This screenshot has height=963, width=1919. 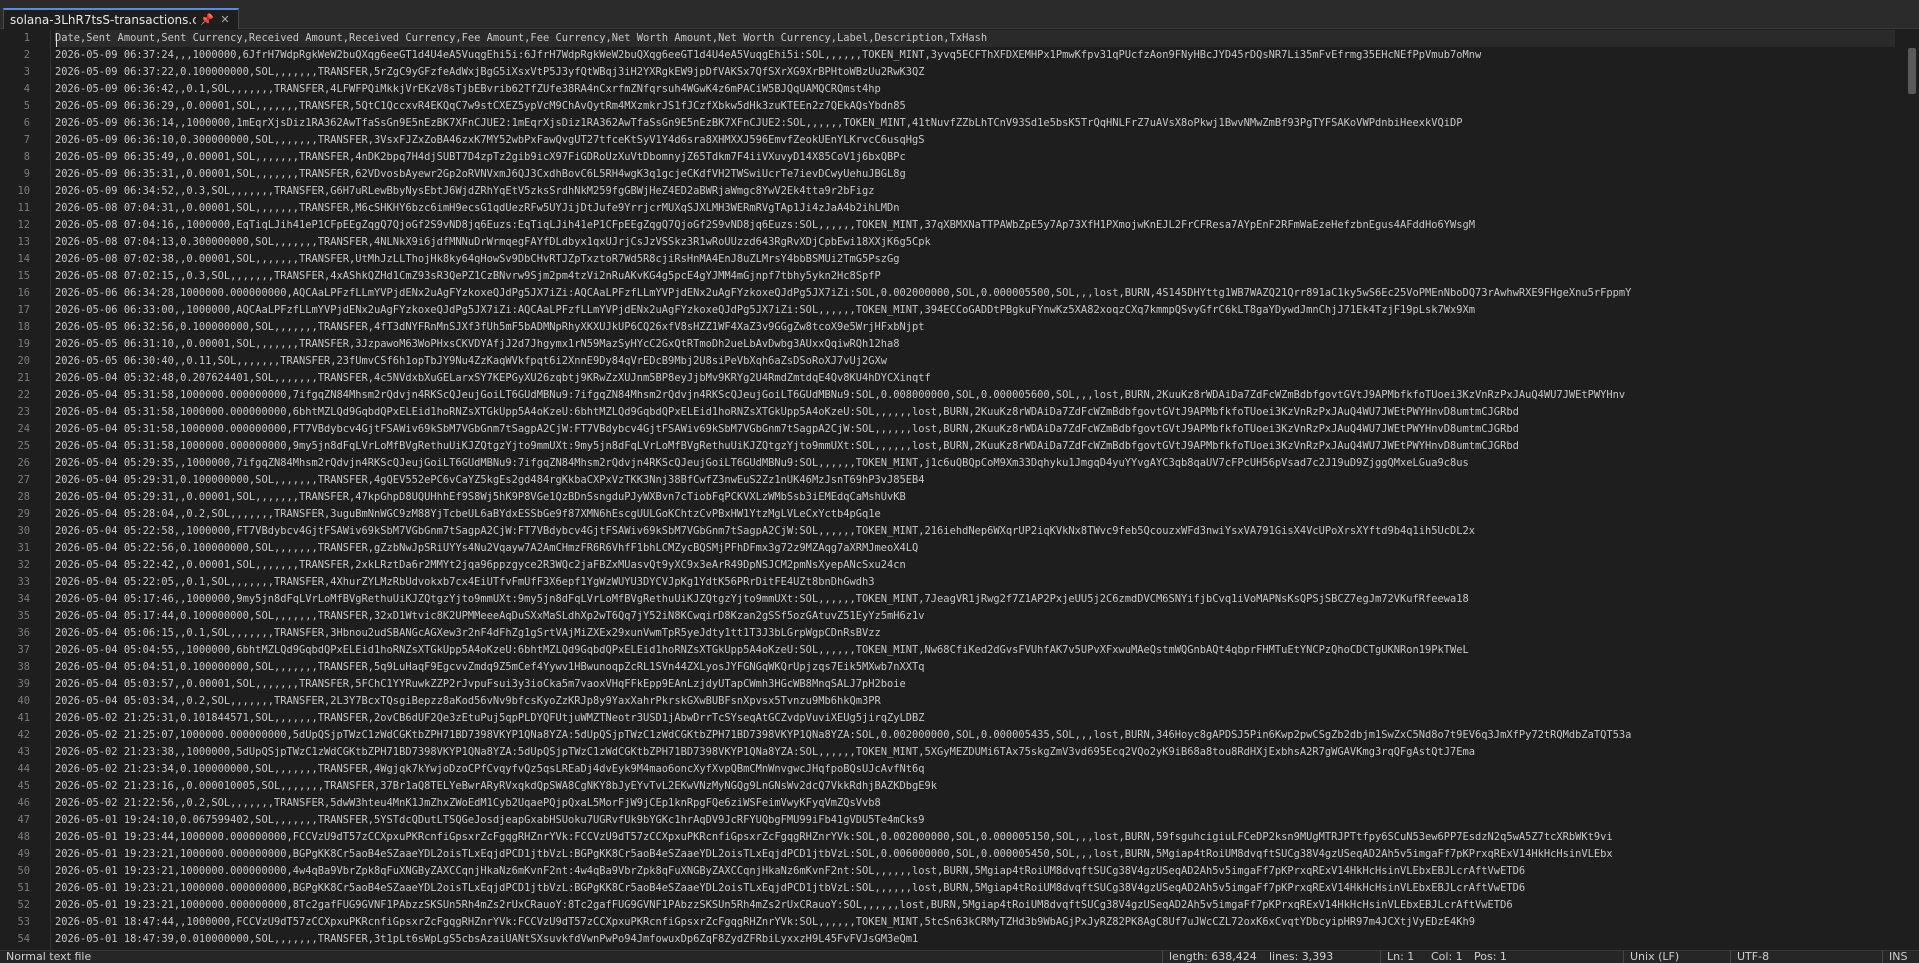 I want to click on line-number: 8, so click(x=26, y=157).